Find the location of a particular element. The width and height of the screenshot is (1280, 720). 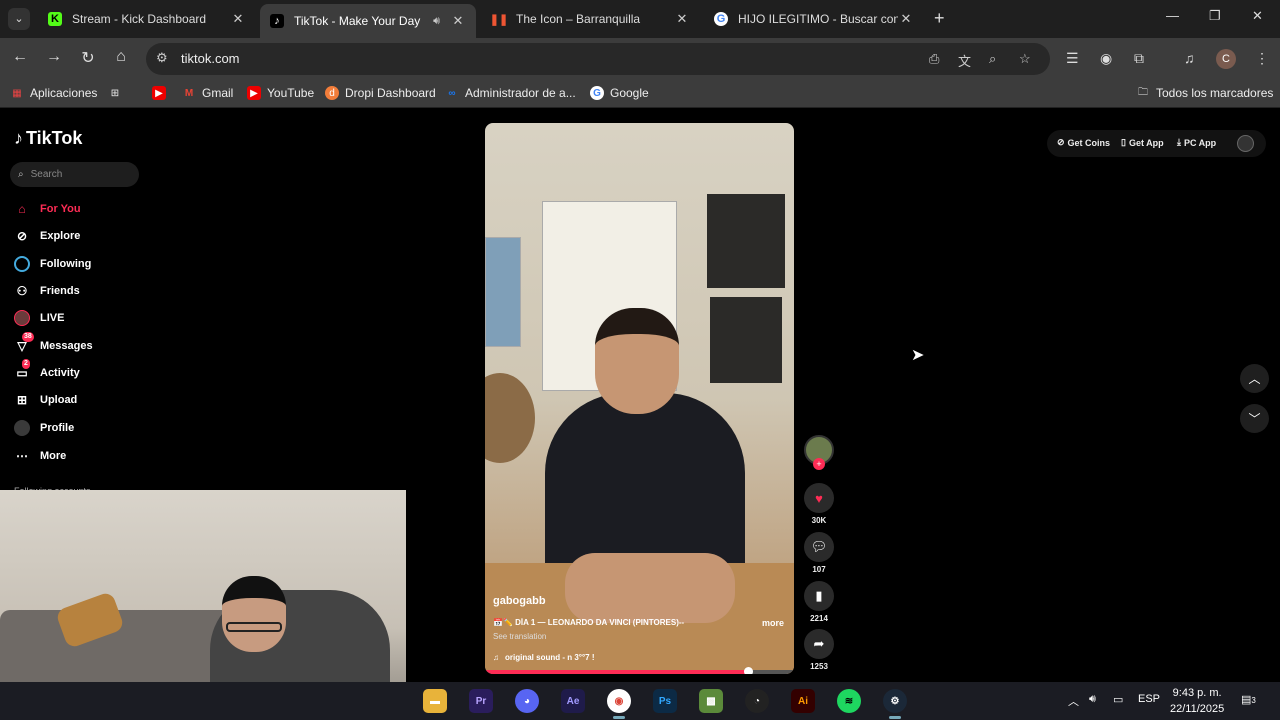

profile-avatar: C is located at coordinates (1226, 59).